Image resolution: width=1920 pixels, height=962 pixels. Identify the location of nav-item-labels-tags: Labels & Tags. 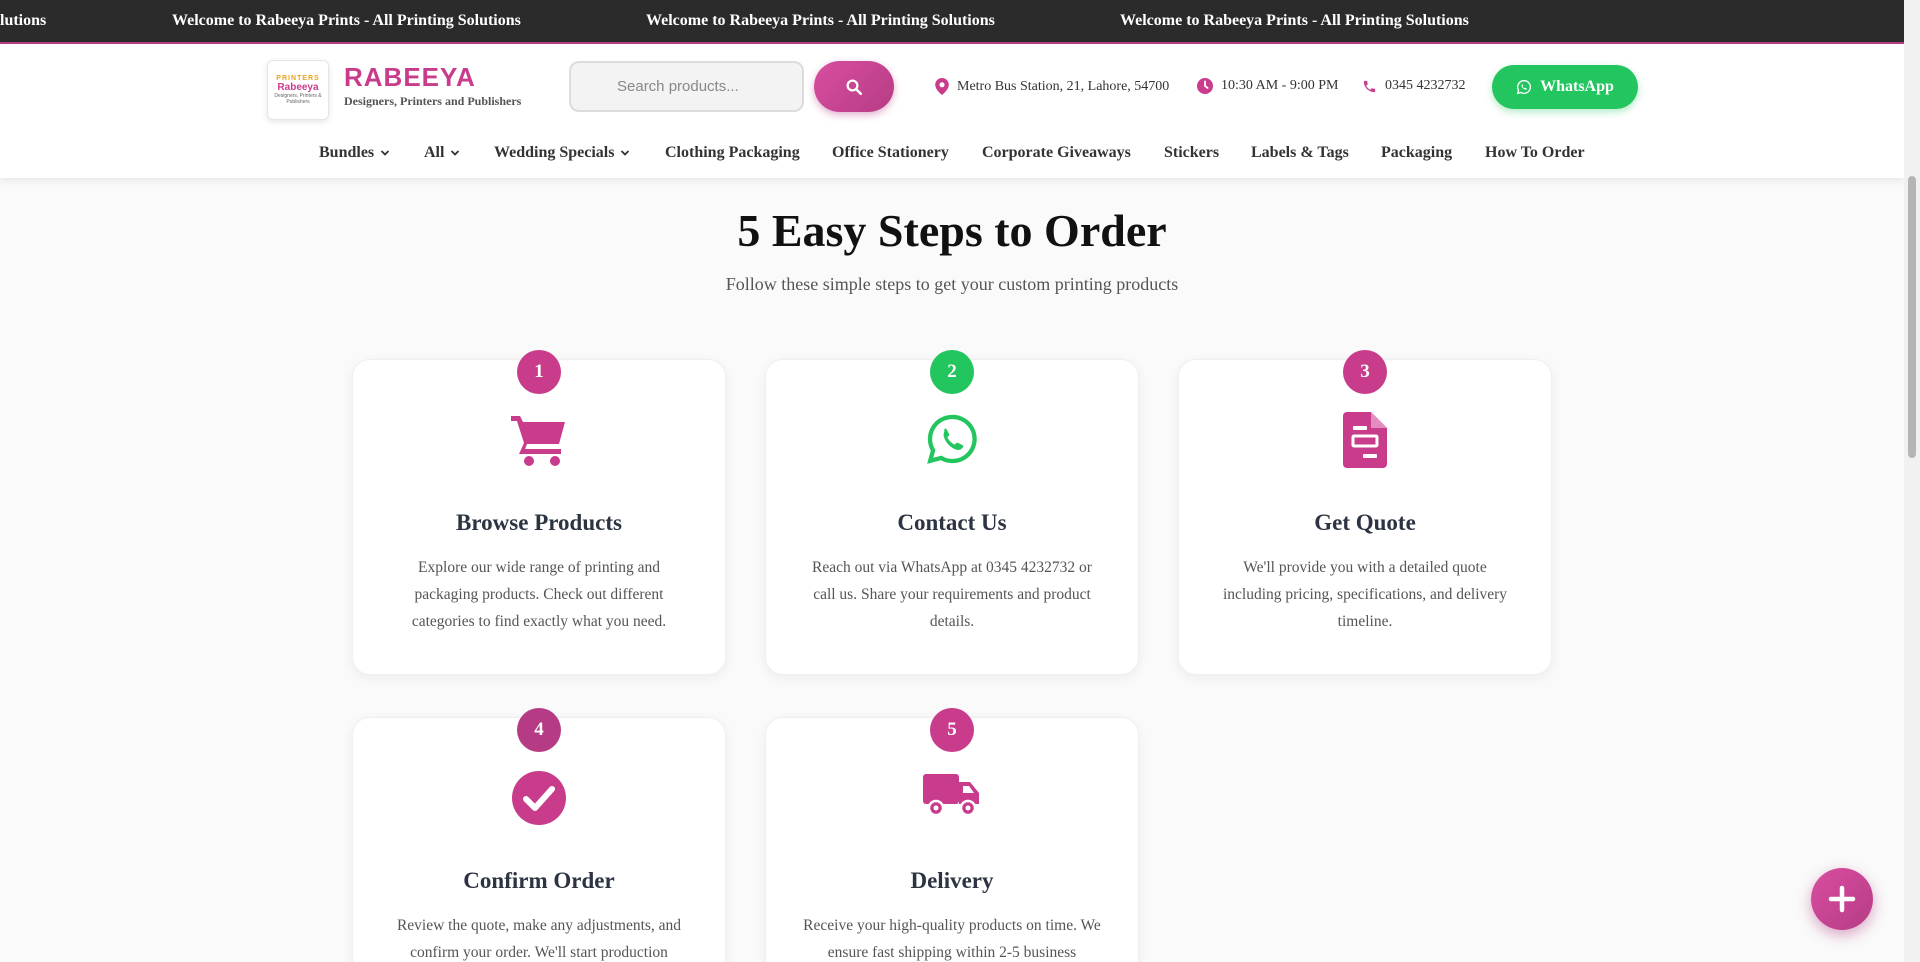
(1300, 153).